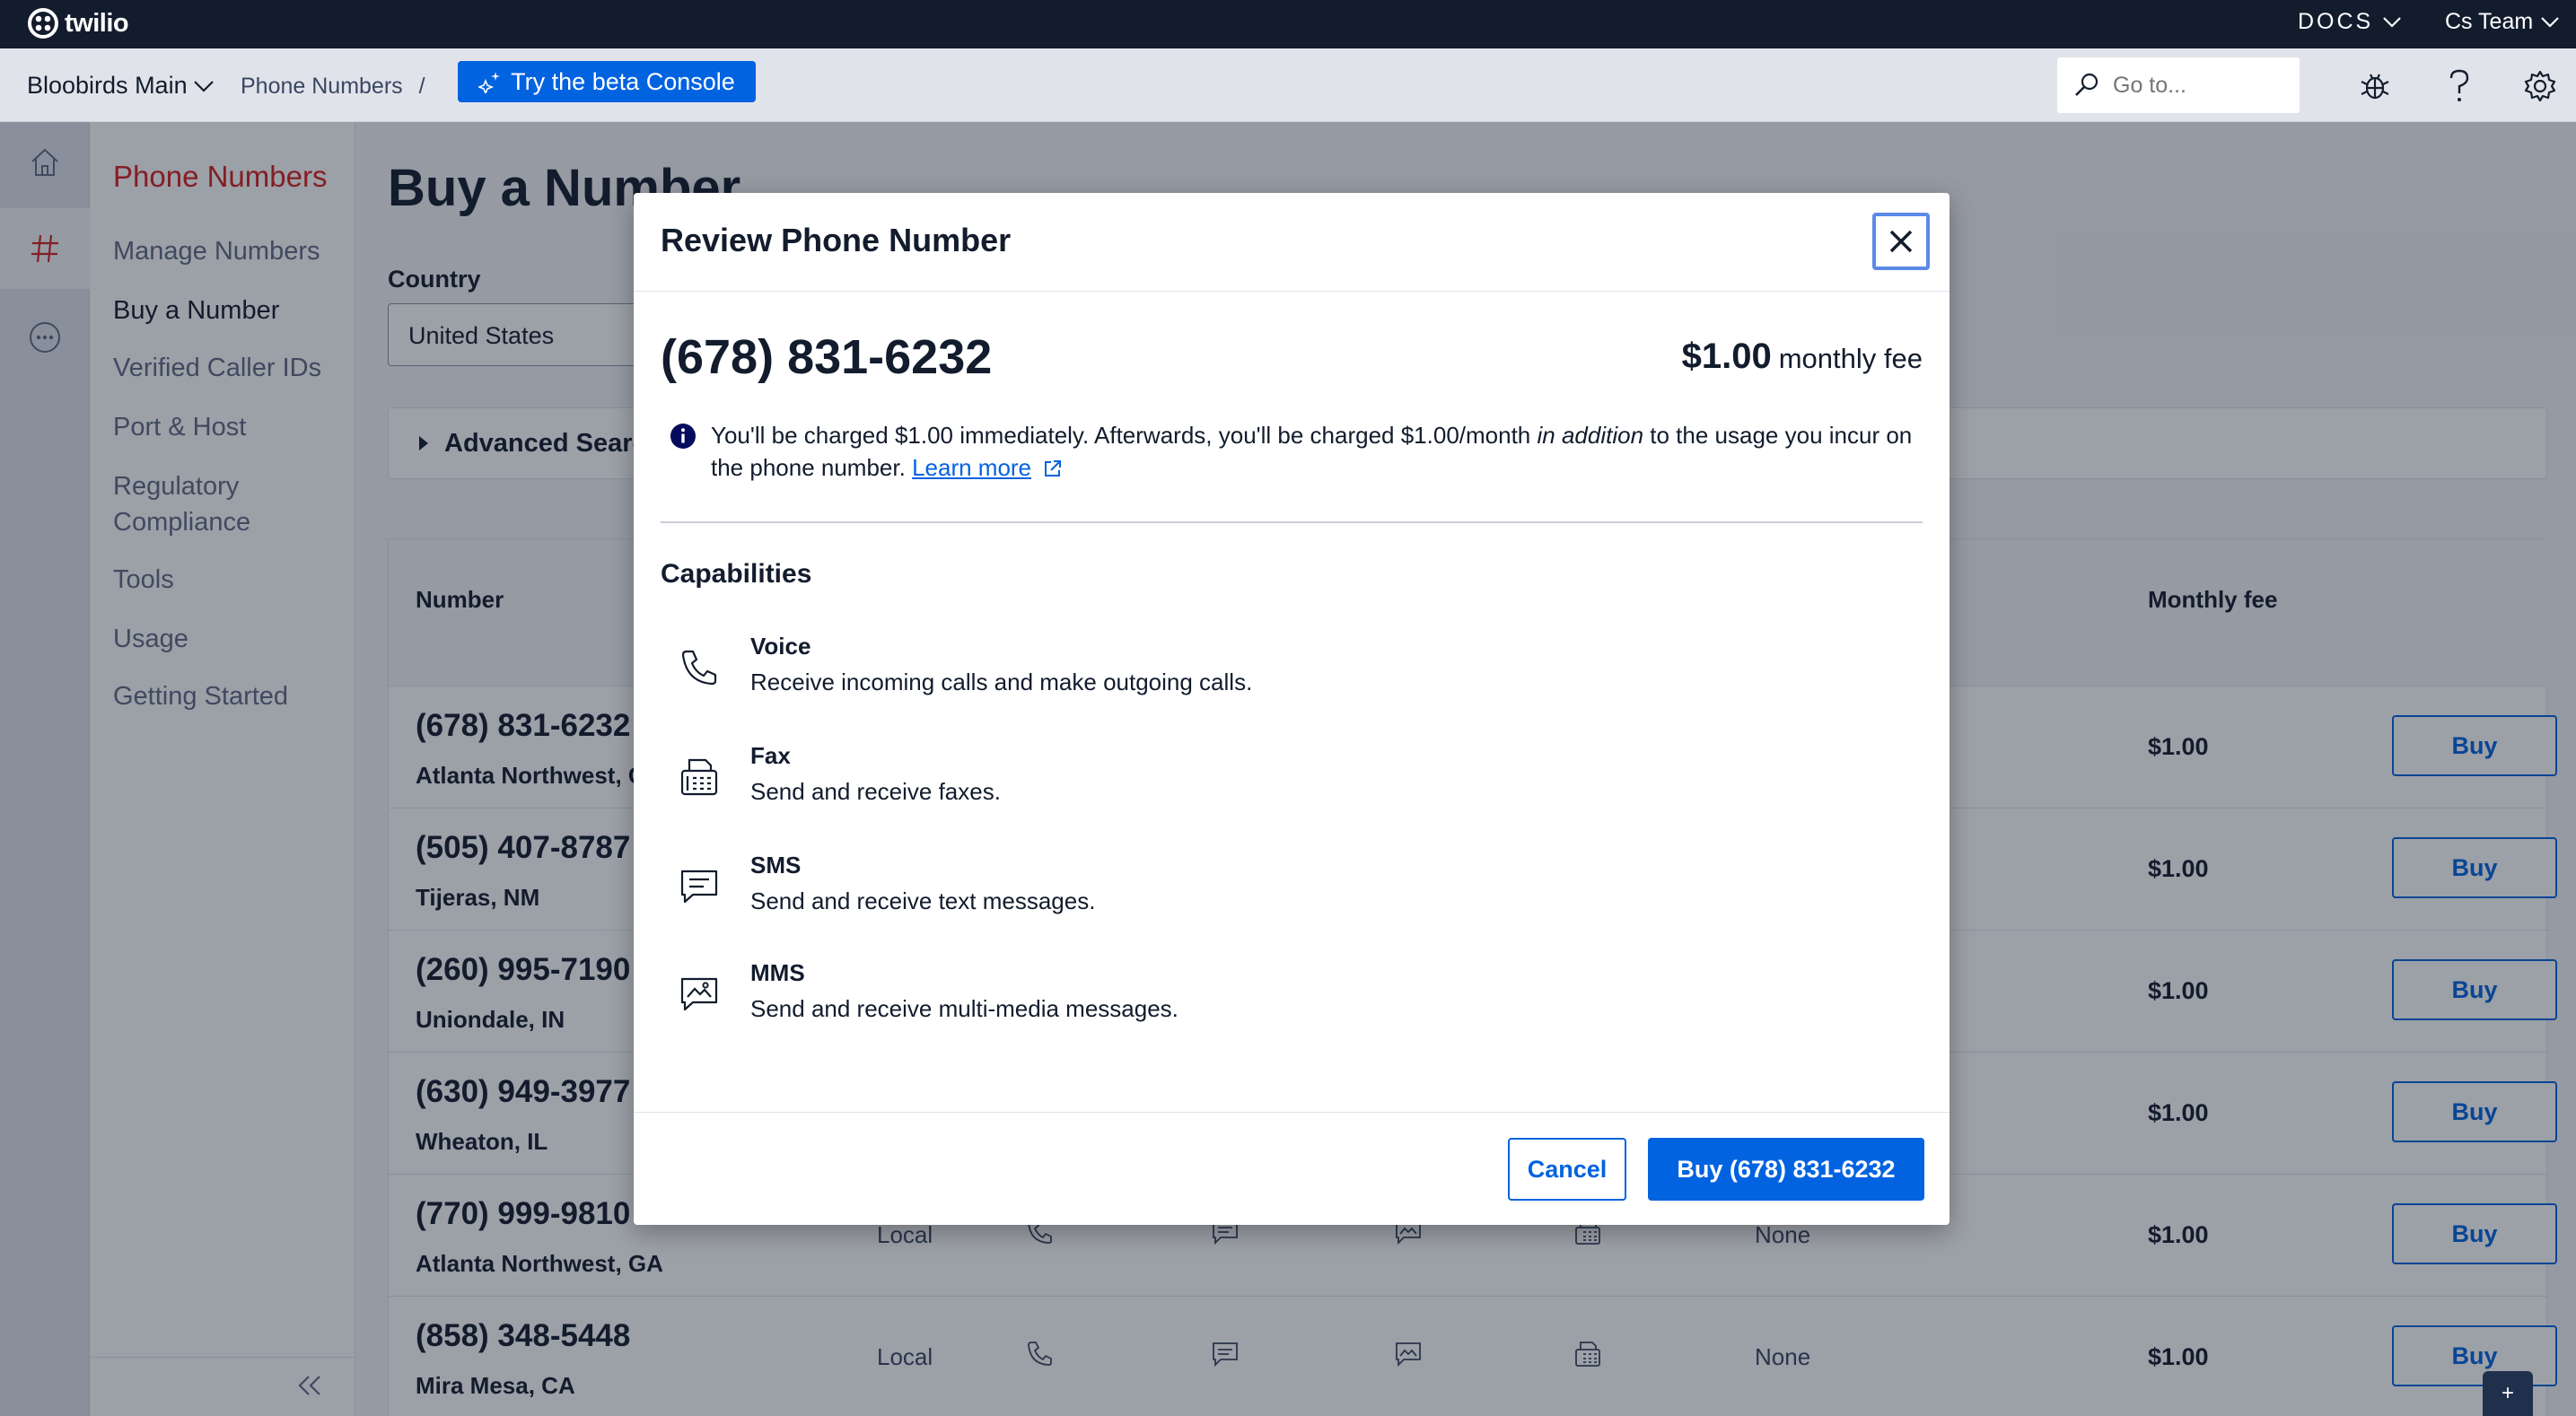 Image resolution: width=2576 pixels, height=1416 pixels. Describe the element at coordinates (770, 755) in the screenshot. I see `capability-name: Fax` at that location.